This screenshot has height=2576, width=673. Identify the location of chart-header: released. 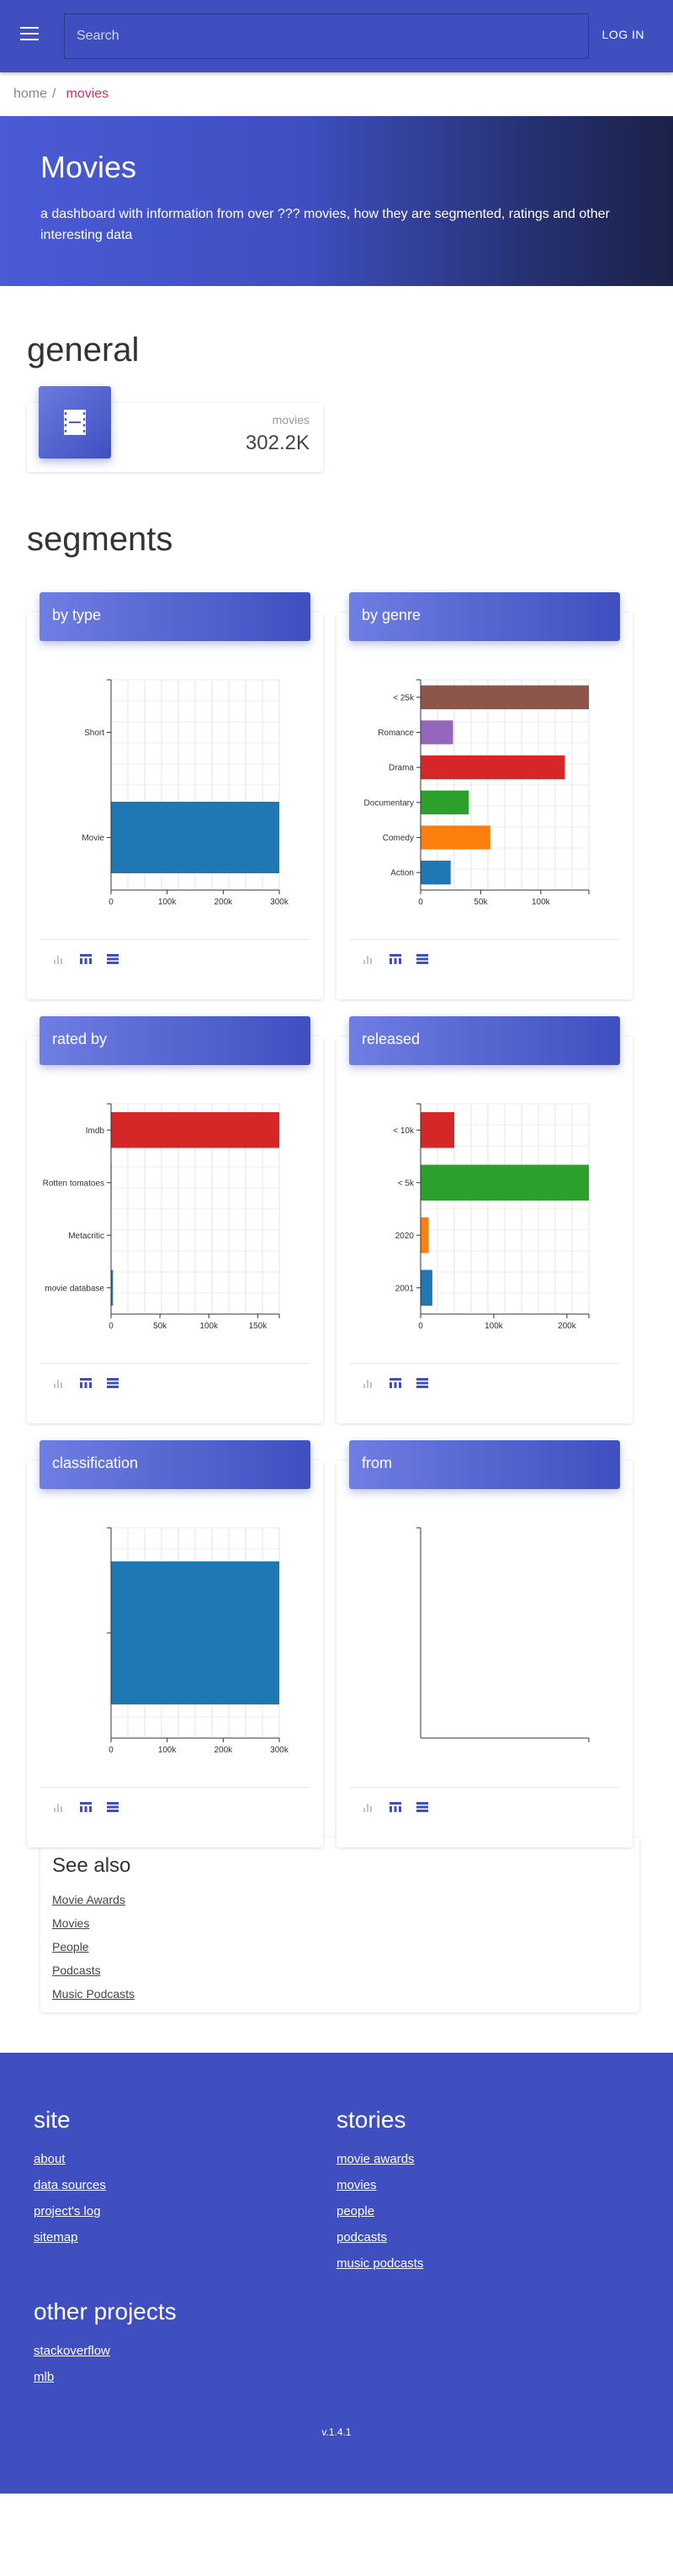
(484, 1040).